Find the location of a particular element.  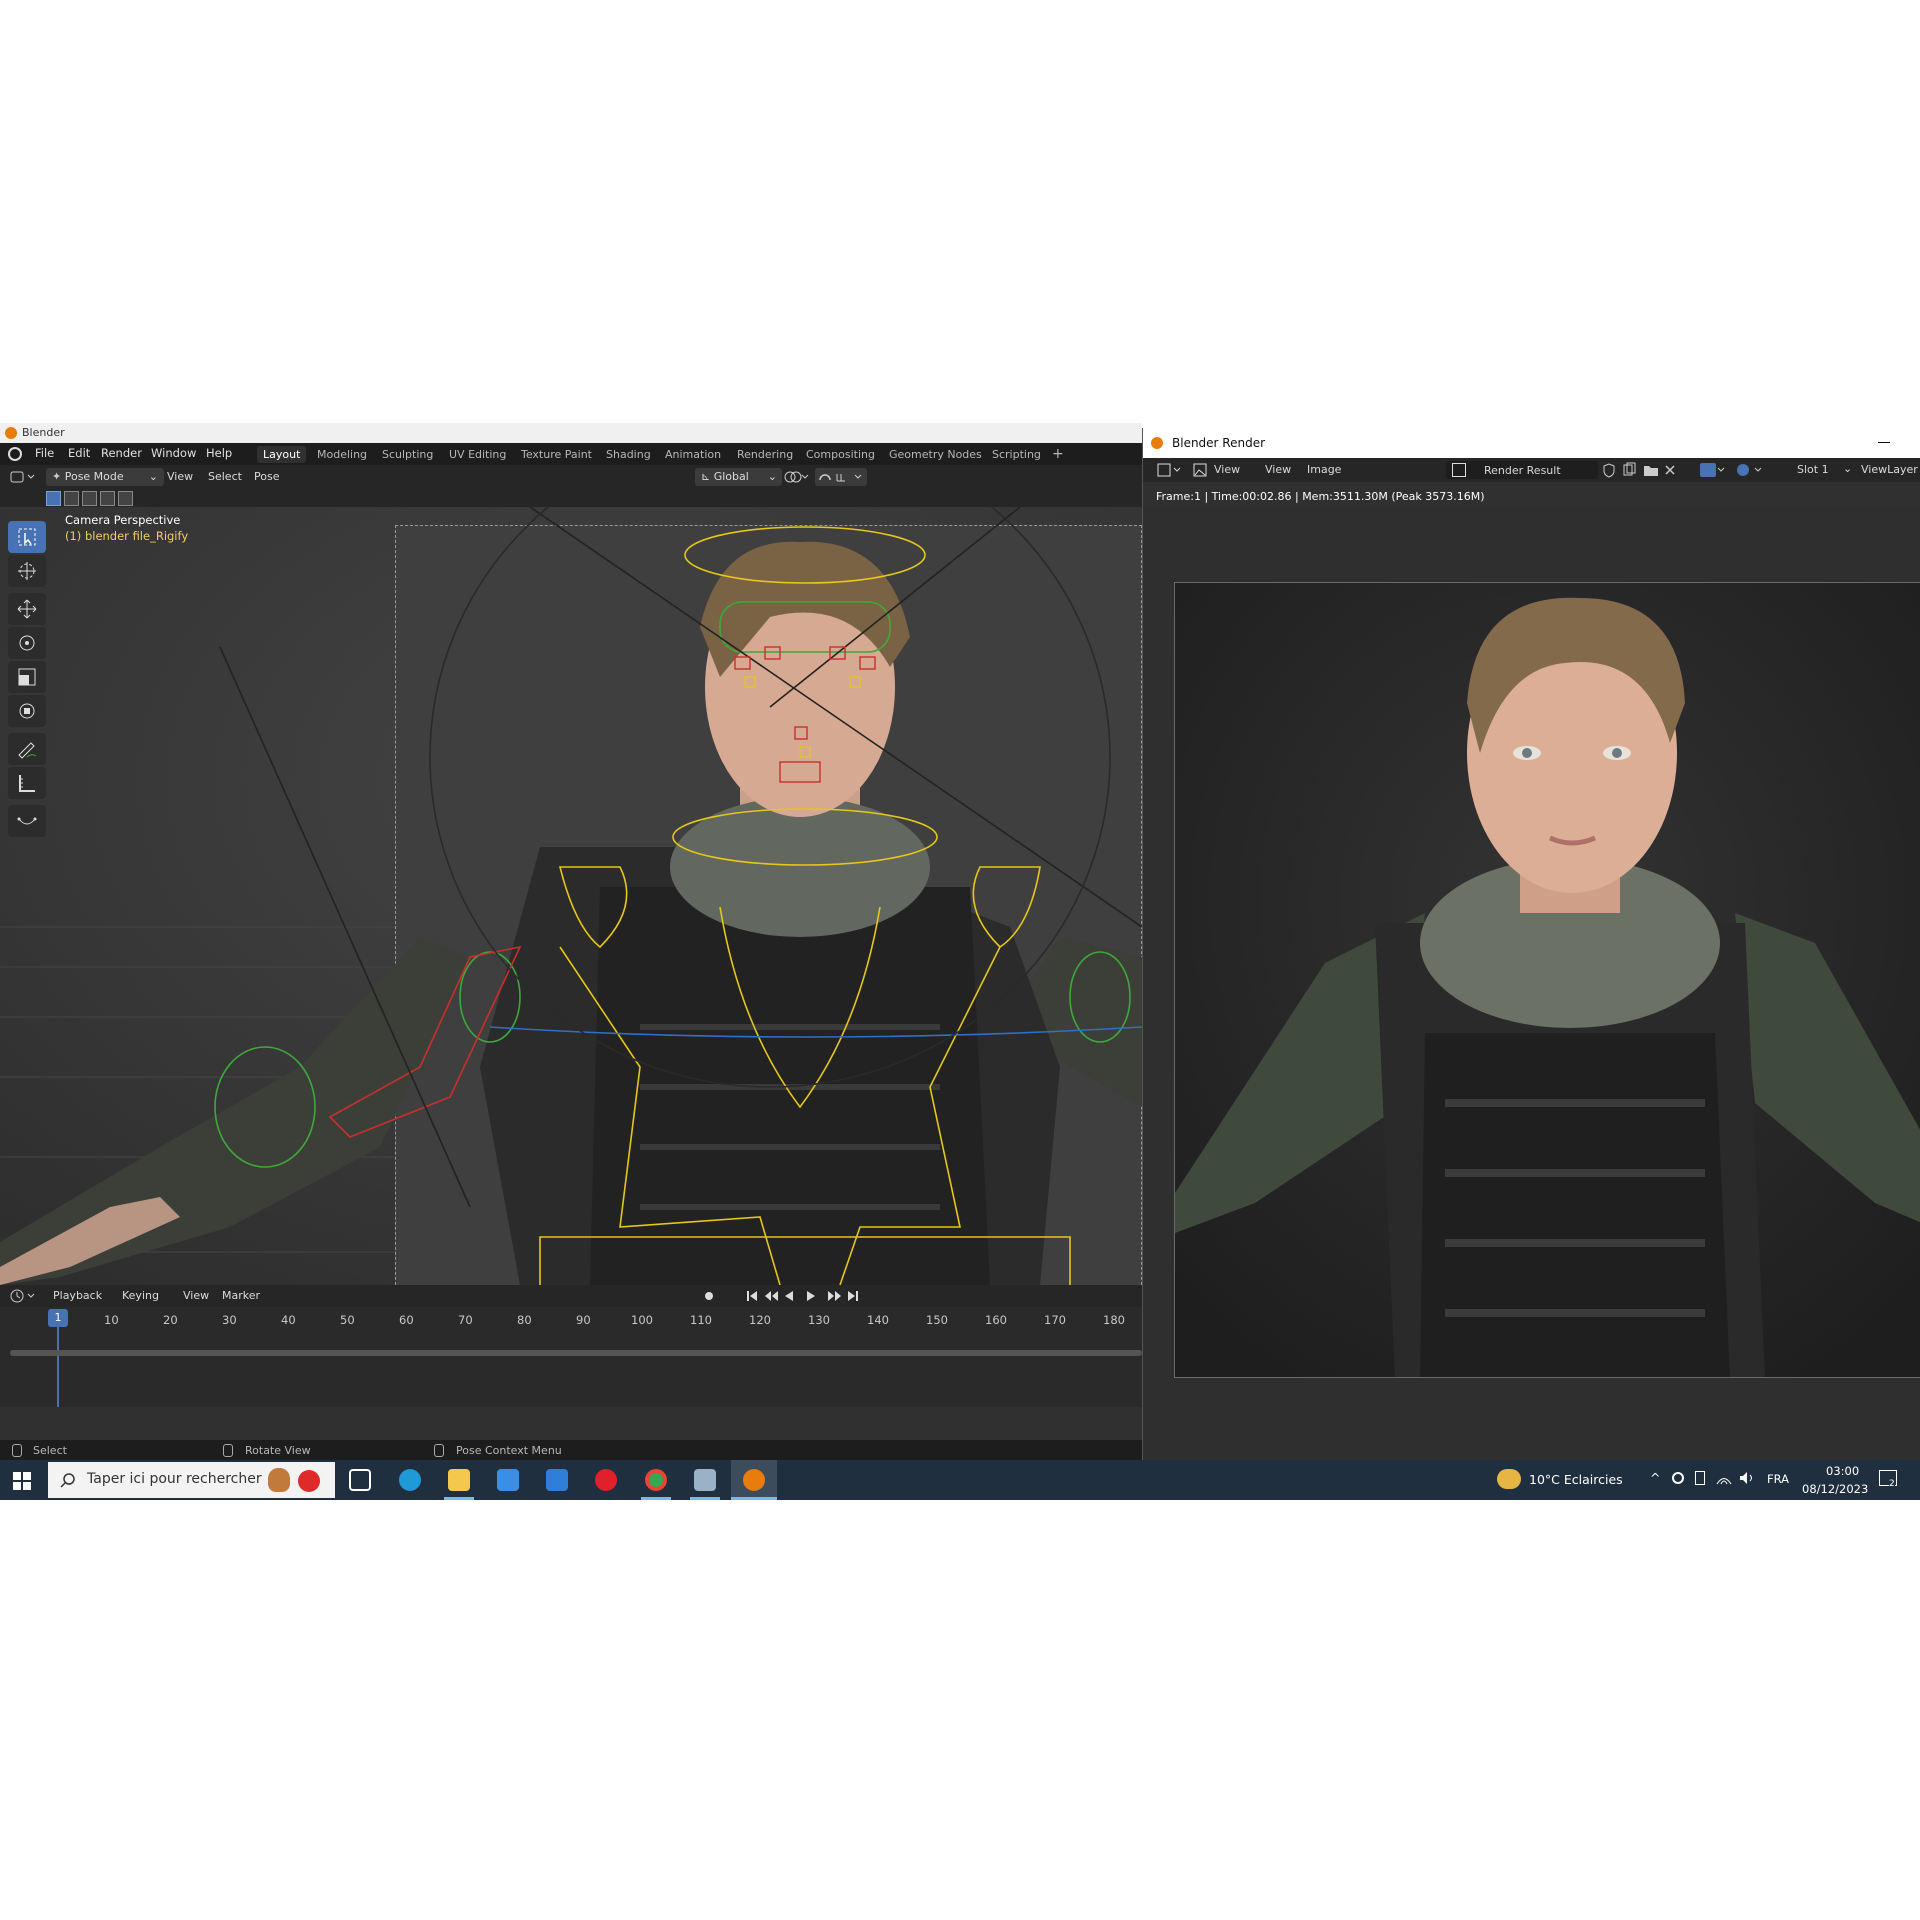

pivot-icon is located at coordinates (796, 477).